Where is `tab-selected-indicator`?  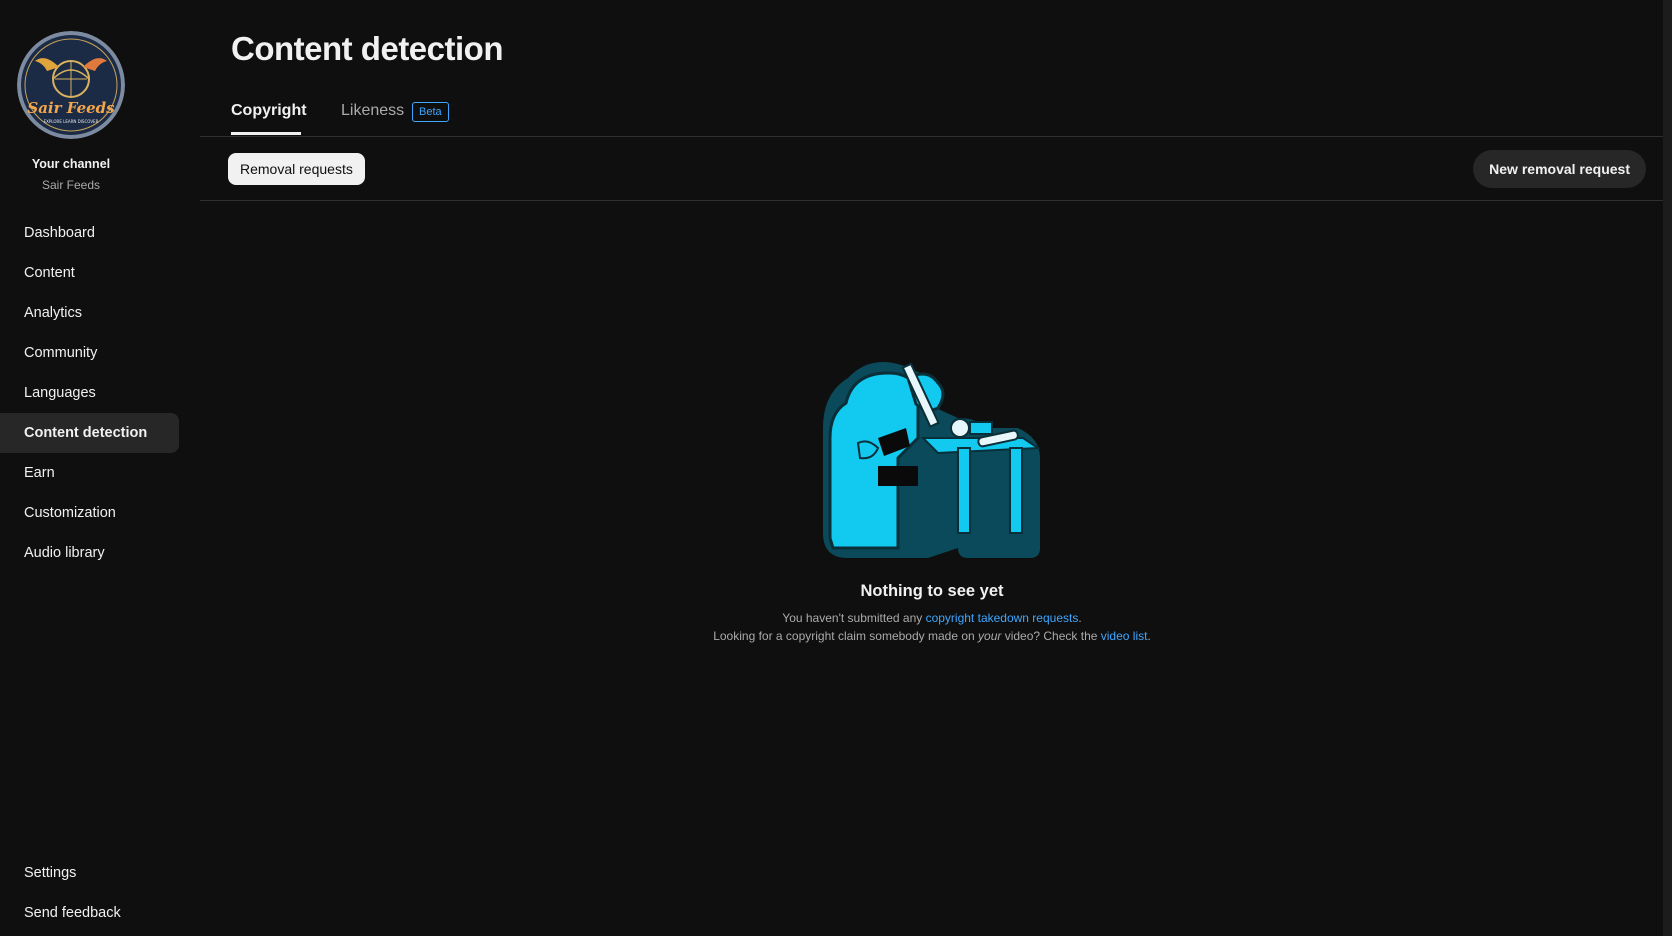
tab-selected-indicator is located at coordinates (266, 133).